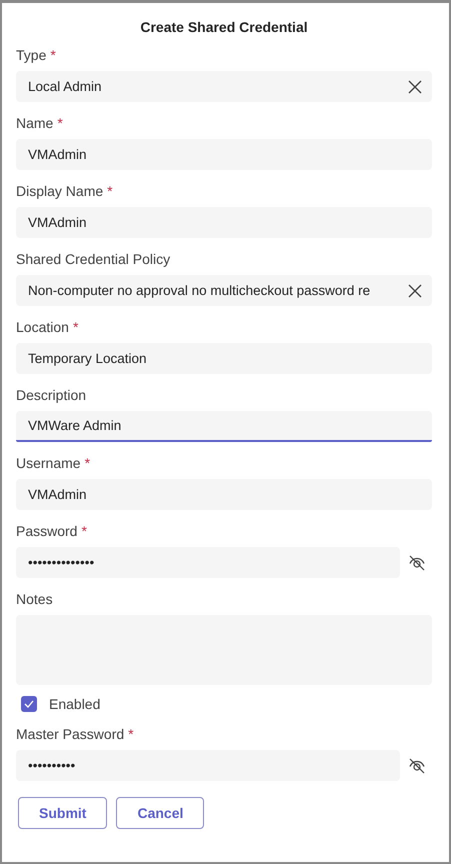  What do you see at coordinates (74, 704) in the screenshot?
I see `field-label: Enabled` at bounding box center [74, 704].